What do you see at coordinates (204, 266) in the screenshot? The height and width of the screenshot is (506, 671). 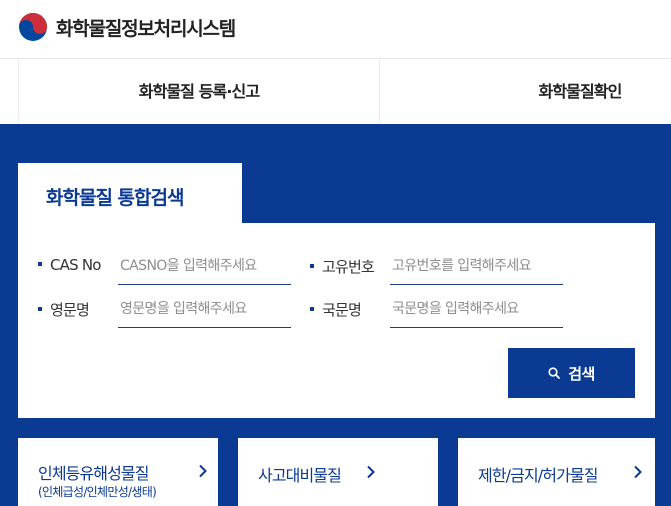 I see `cas-no-input` at bounding box center [204, 266].